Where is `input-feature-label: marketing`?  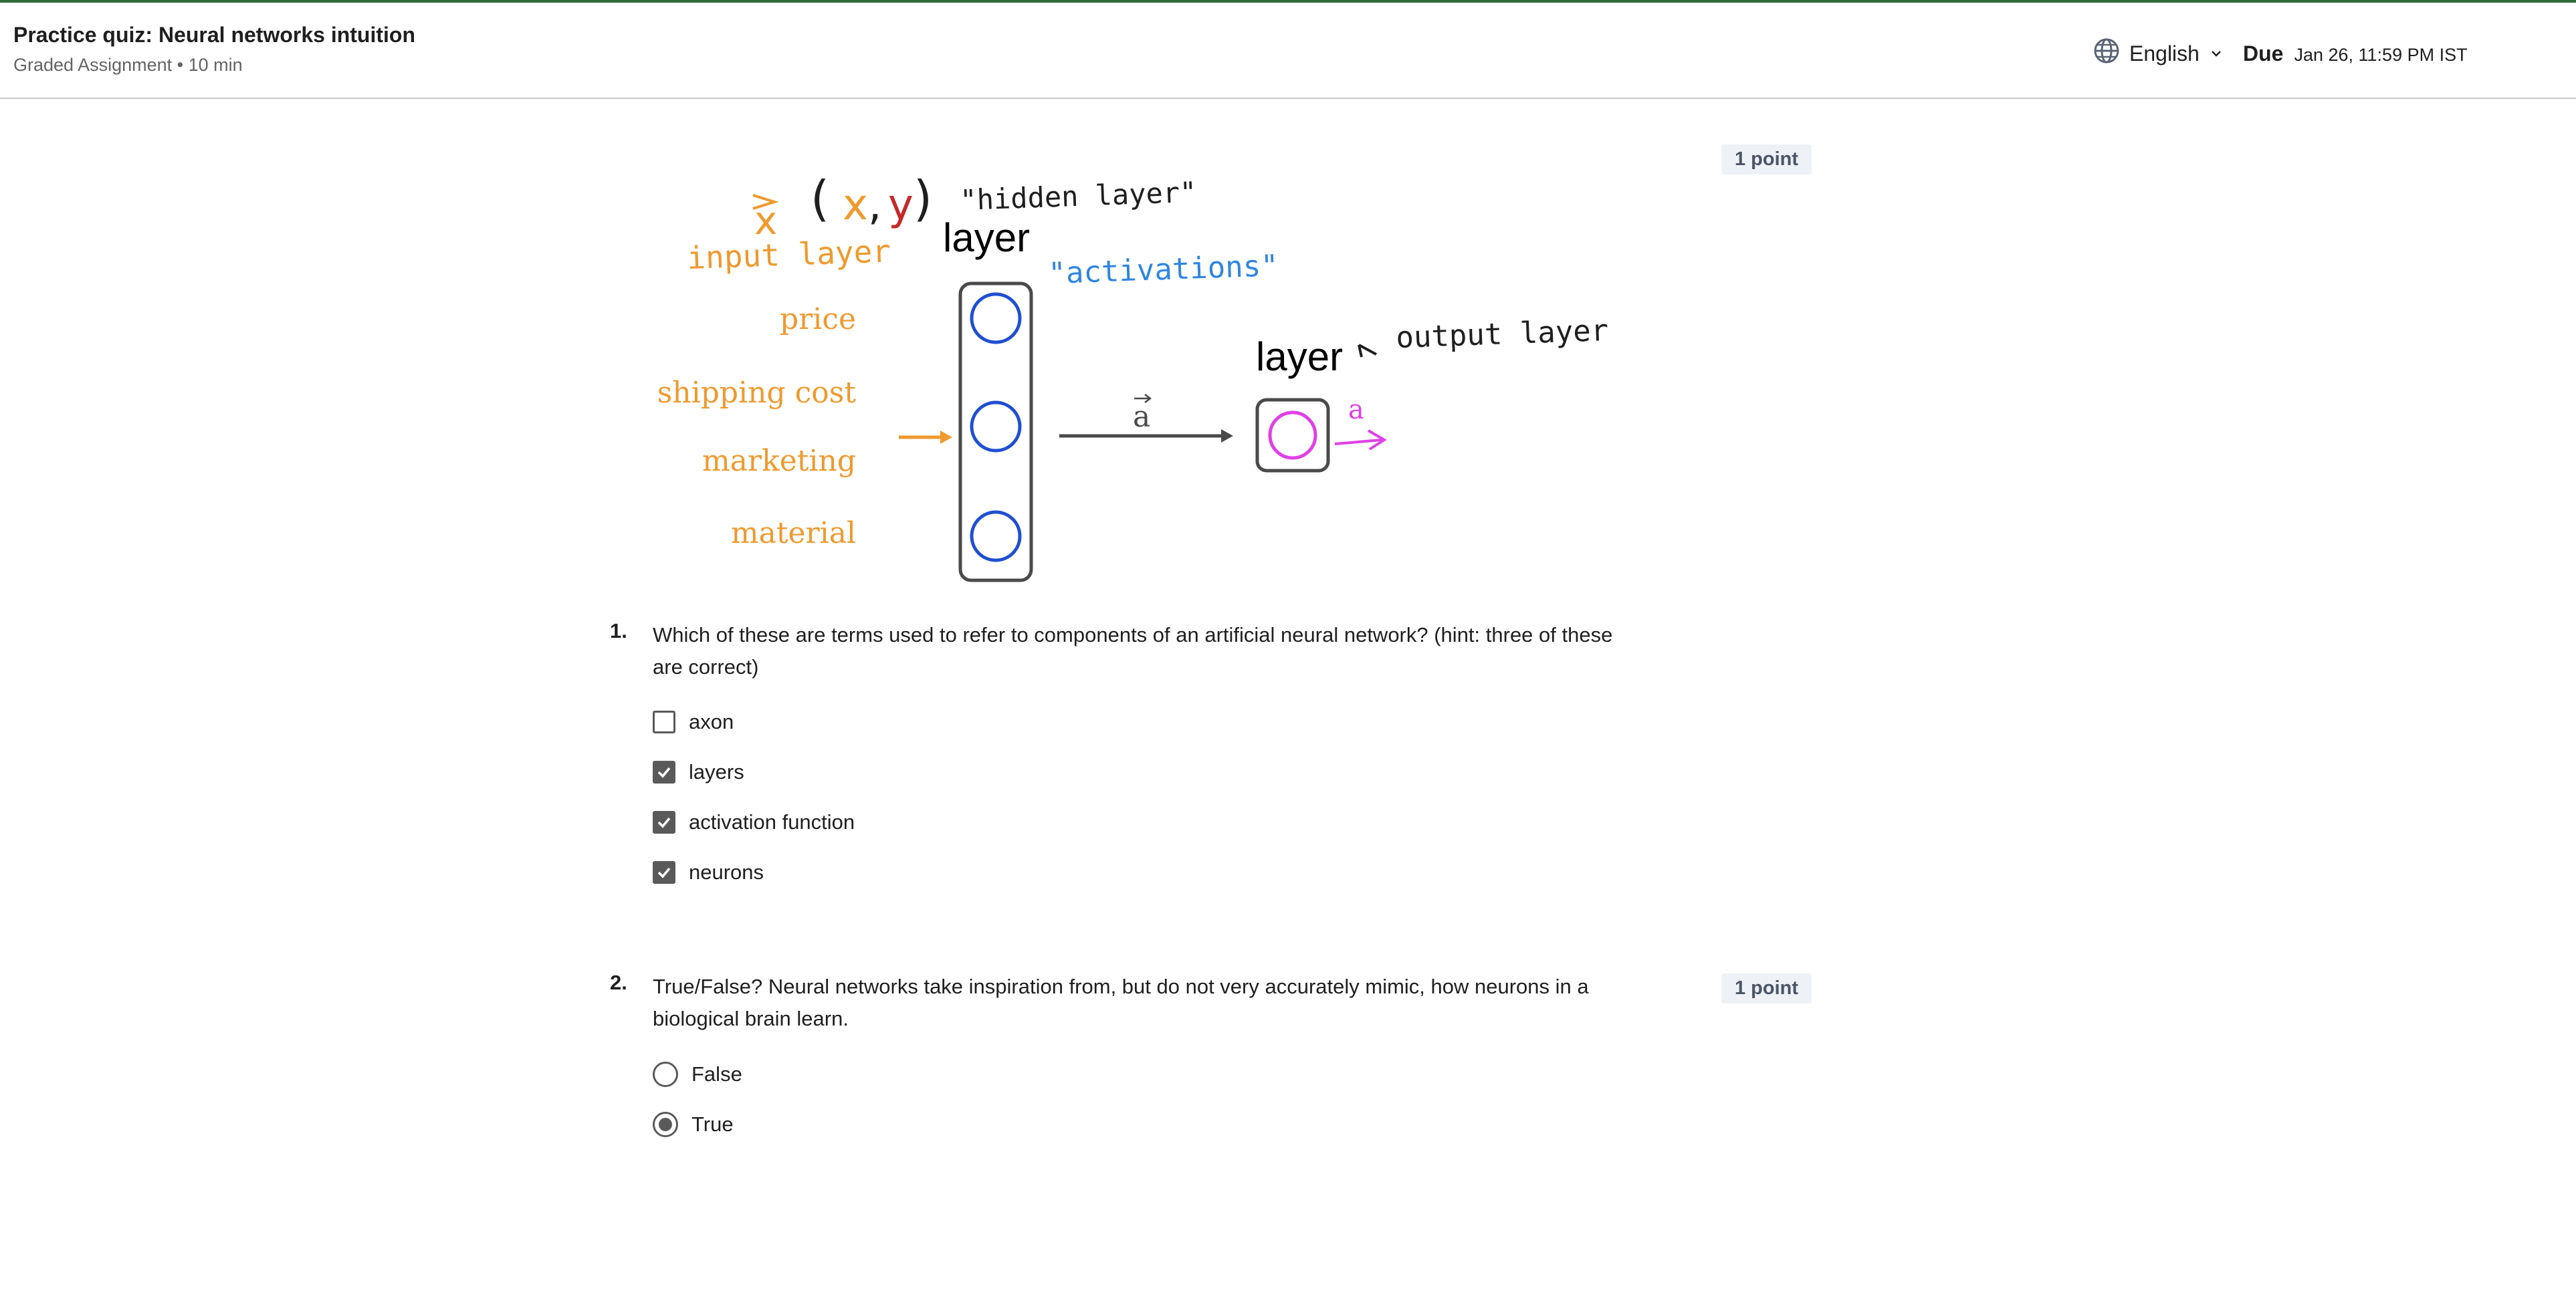 input-feature-label: marketing is located at coordinates (779, 461).